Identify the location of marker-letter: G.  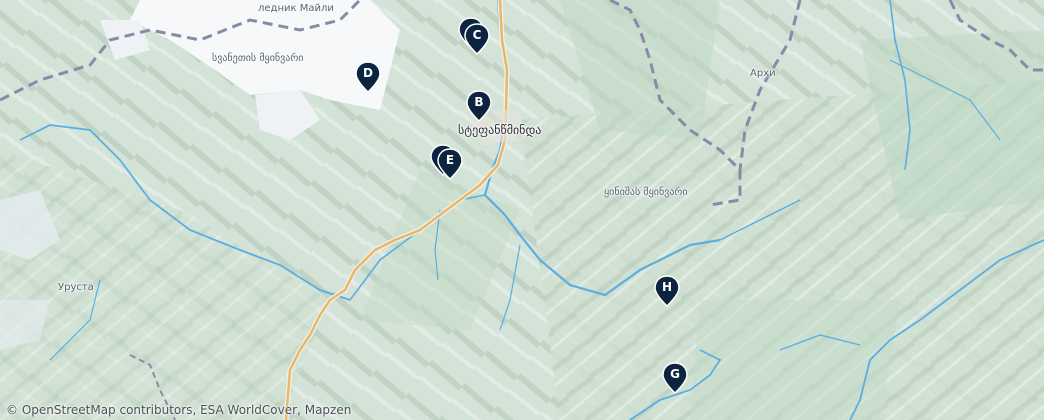
(675, 374).